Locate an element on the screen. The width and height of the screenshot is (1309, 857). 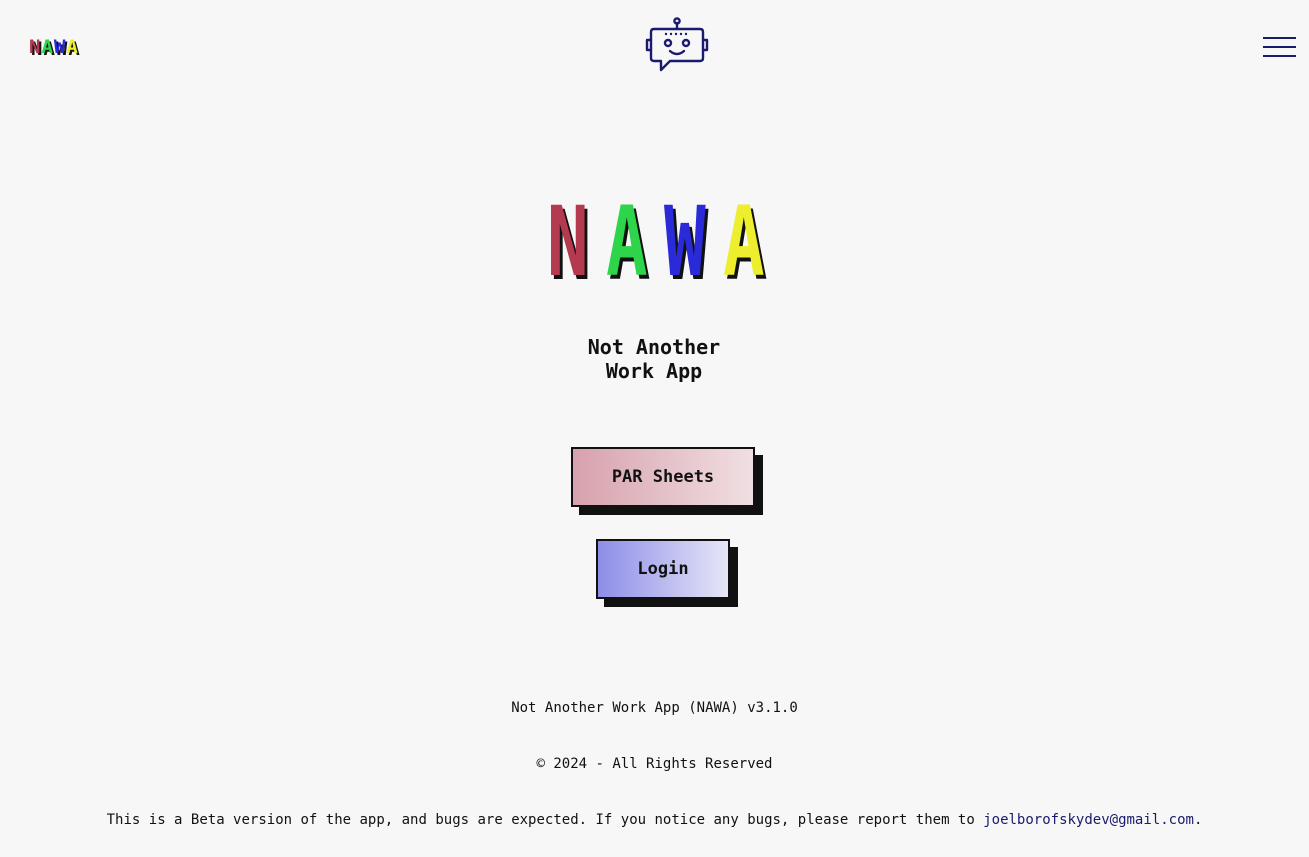
header: N A W A is located at coordinates (654, 47).